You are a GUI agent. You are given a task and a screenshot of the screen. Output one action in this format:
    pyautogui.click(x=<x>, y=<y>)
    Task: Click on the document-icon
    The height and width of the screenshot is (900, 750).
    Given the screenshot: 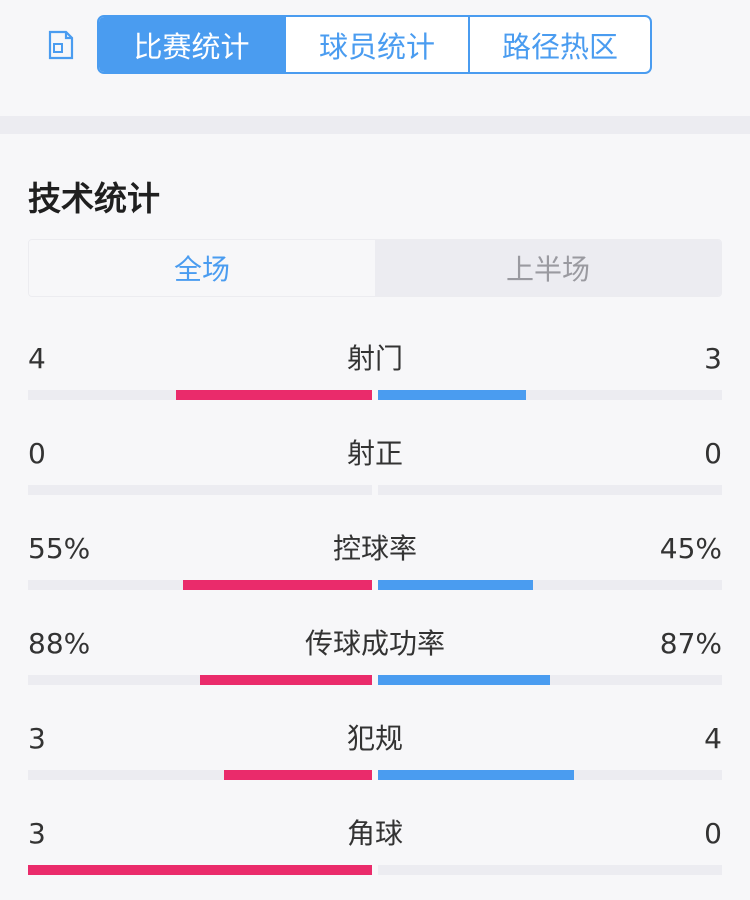 What is the action you would take?
    pyautogui.click(x=61, y=45)
    